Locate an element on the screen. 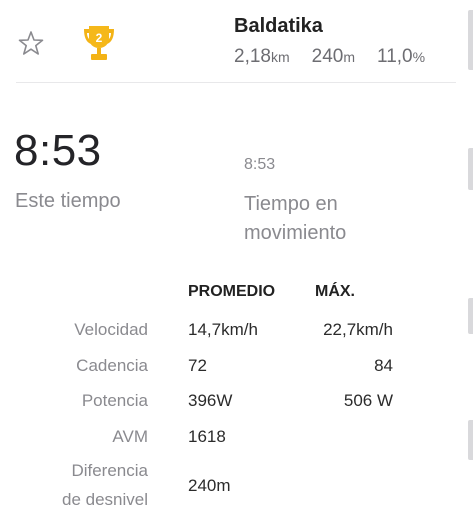  max-column-header: MÁX. is located at coordinates (335, 291).